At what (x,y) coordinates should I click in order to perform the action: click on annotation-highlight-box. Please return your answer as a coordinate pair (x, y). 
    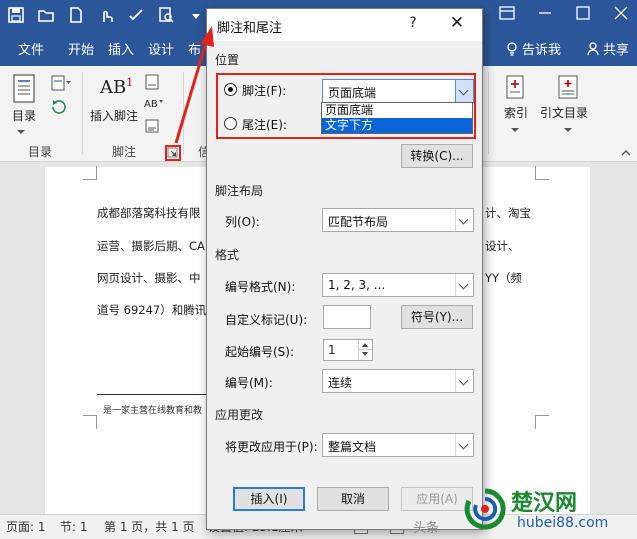
    Looking at the image, I should click on (346, 106).